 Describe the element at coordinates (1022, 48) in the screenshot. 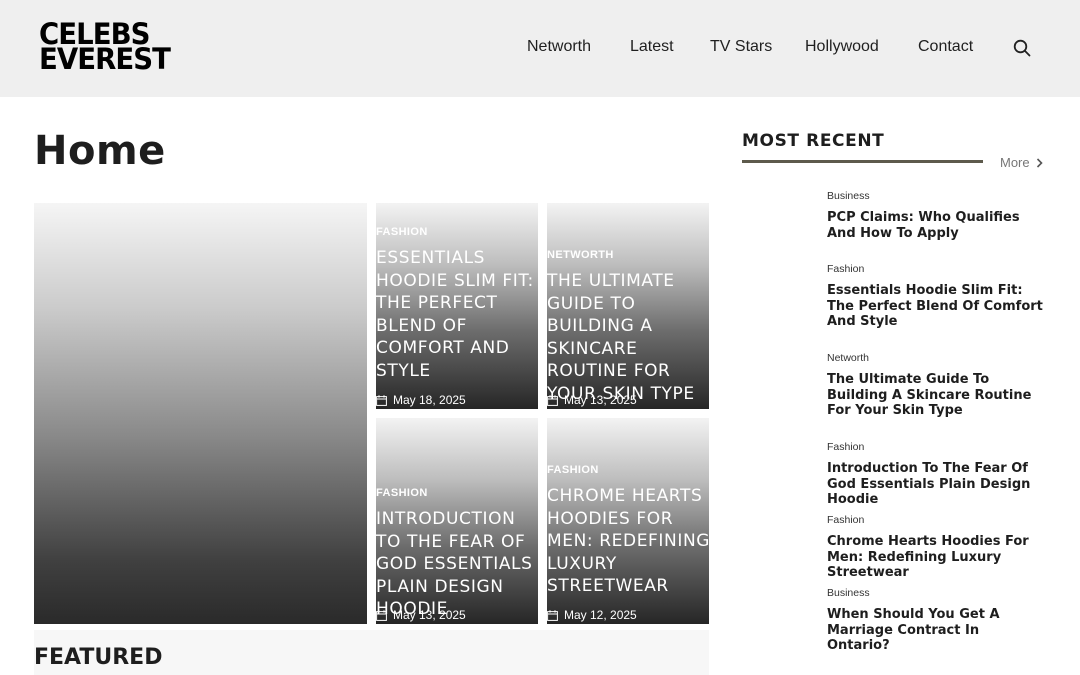

I see `search-icon` at that location.